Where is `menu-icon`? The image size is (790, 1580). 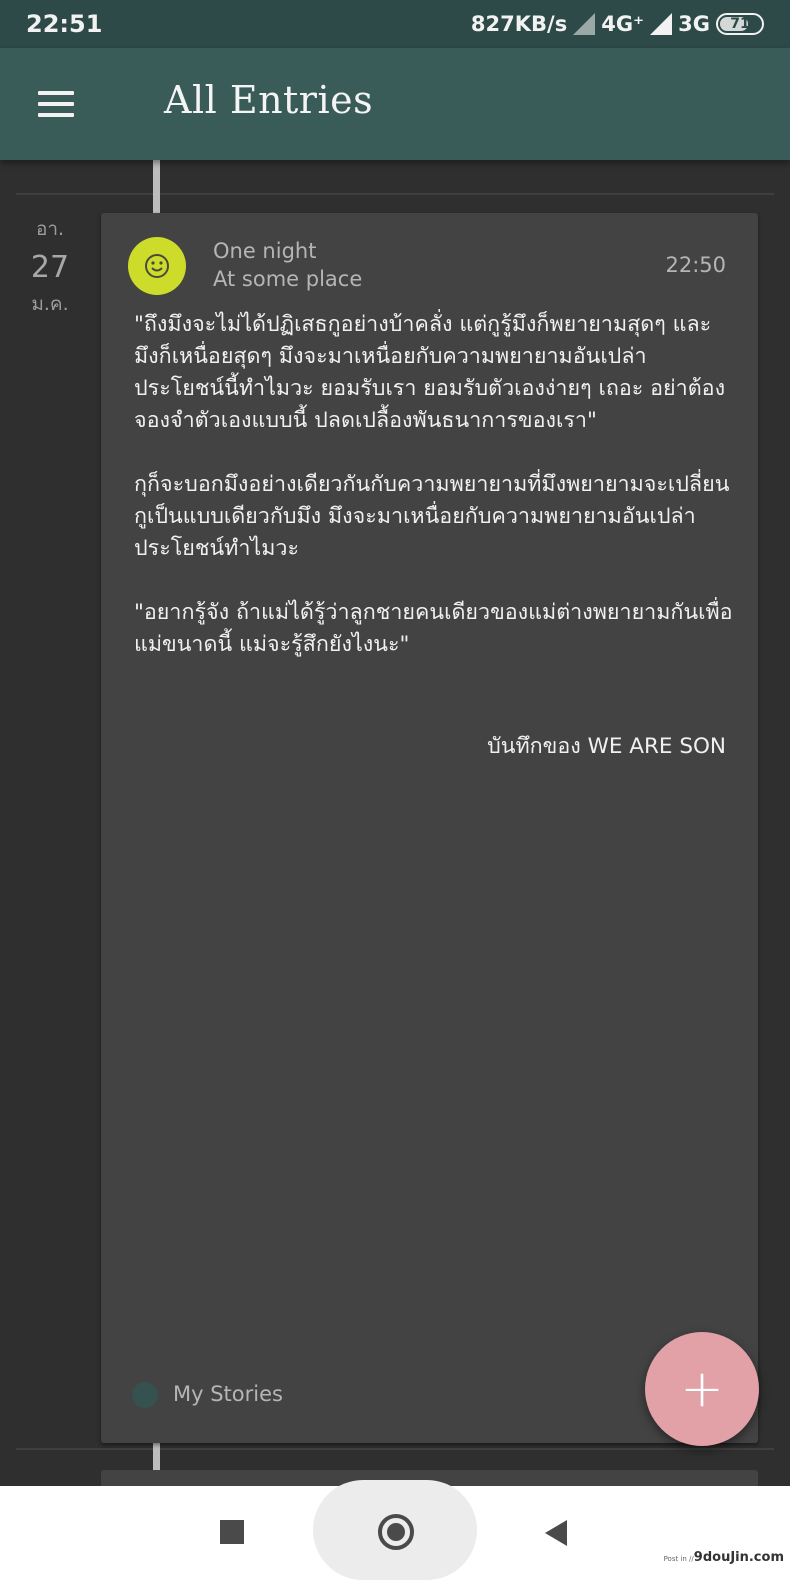 menu-icon is located at coordinates (56, 104).